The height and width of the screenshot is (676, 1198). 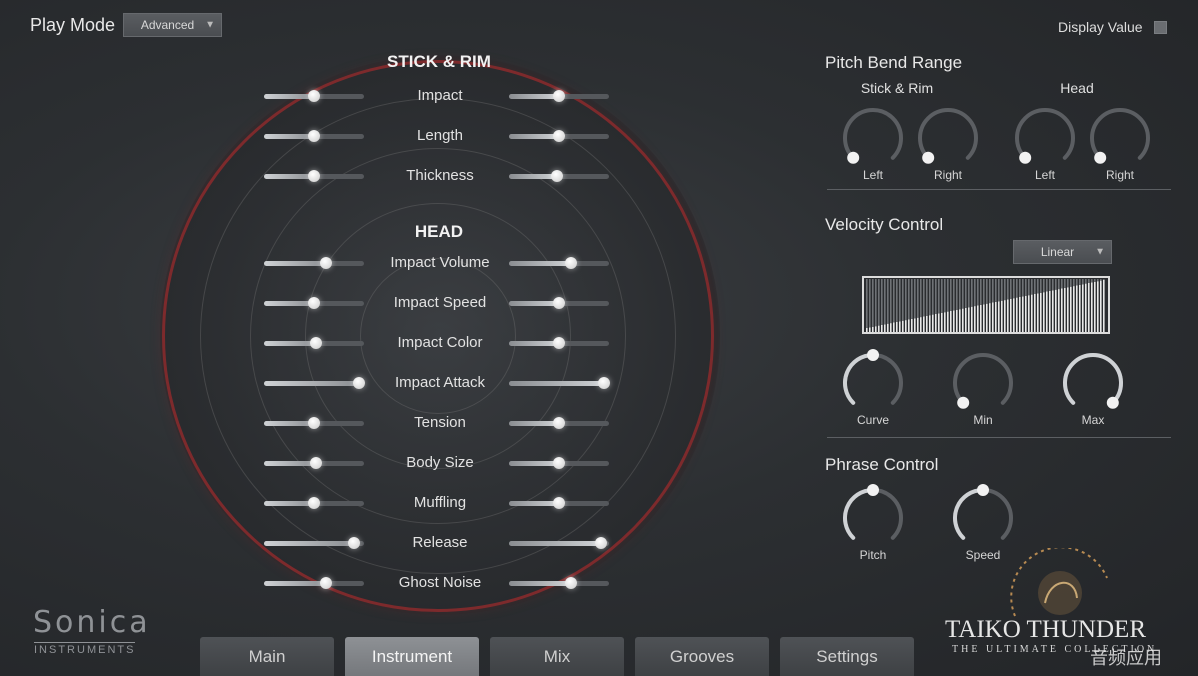 I want to click on slider-label: Length, so click(x=440, y=135).